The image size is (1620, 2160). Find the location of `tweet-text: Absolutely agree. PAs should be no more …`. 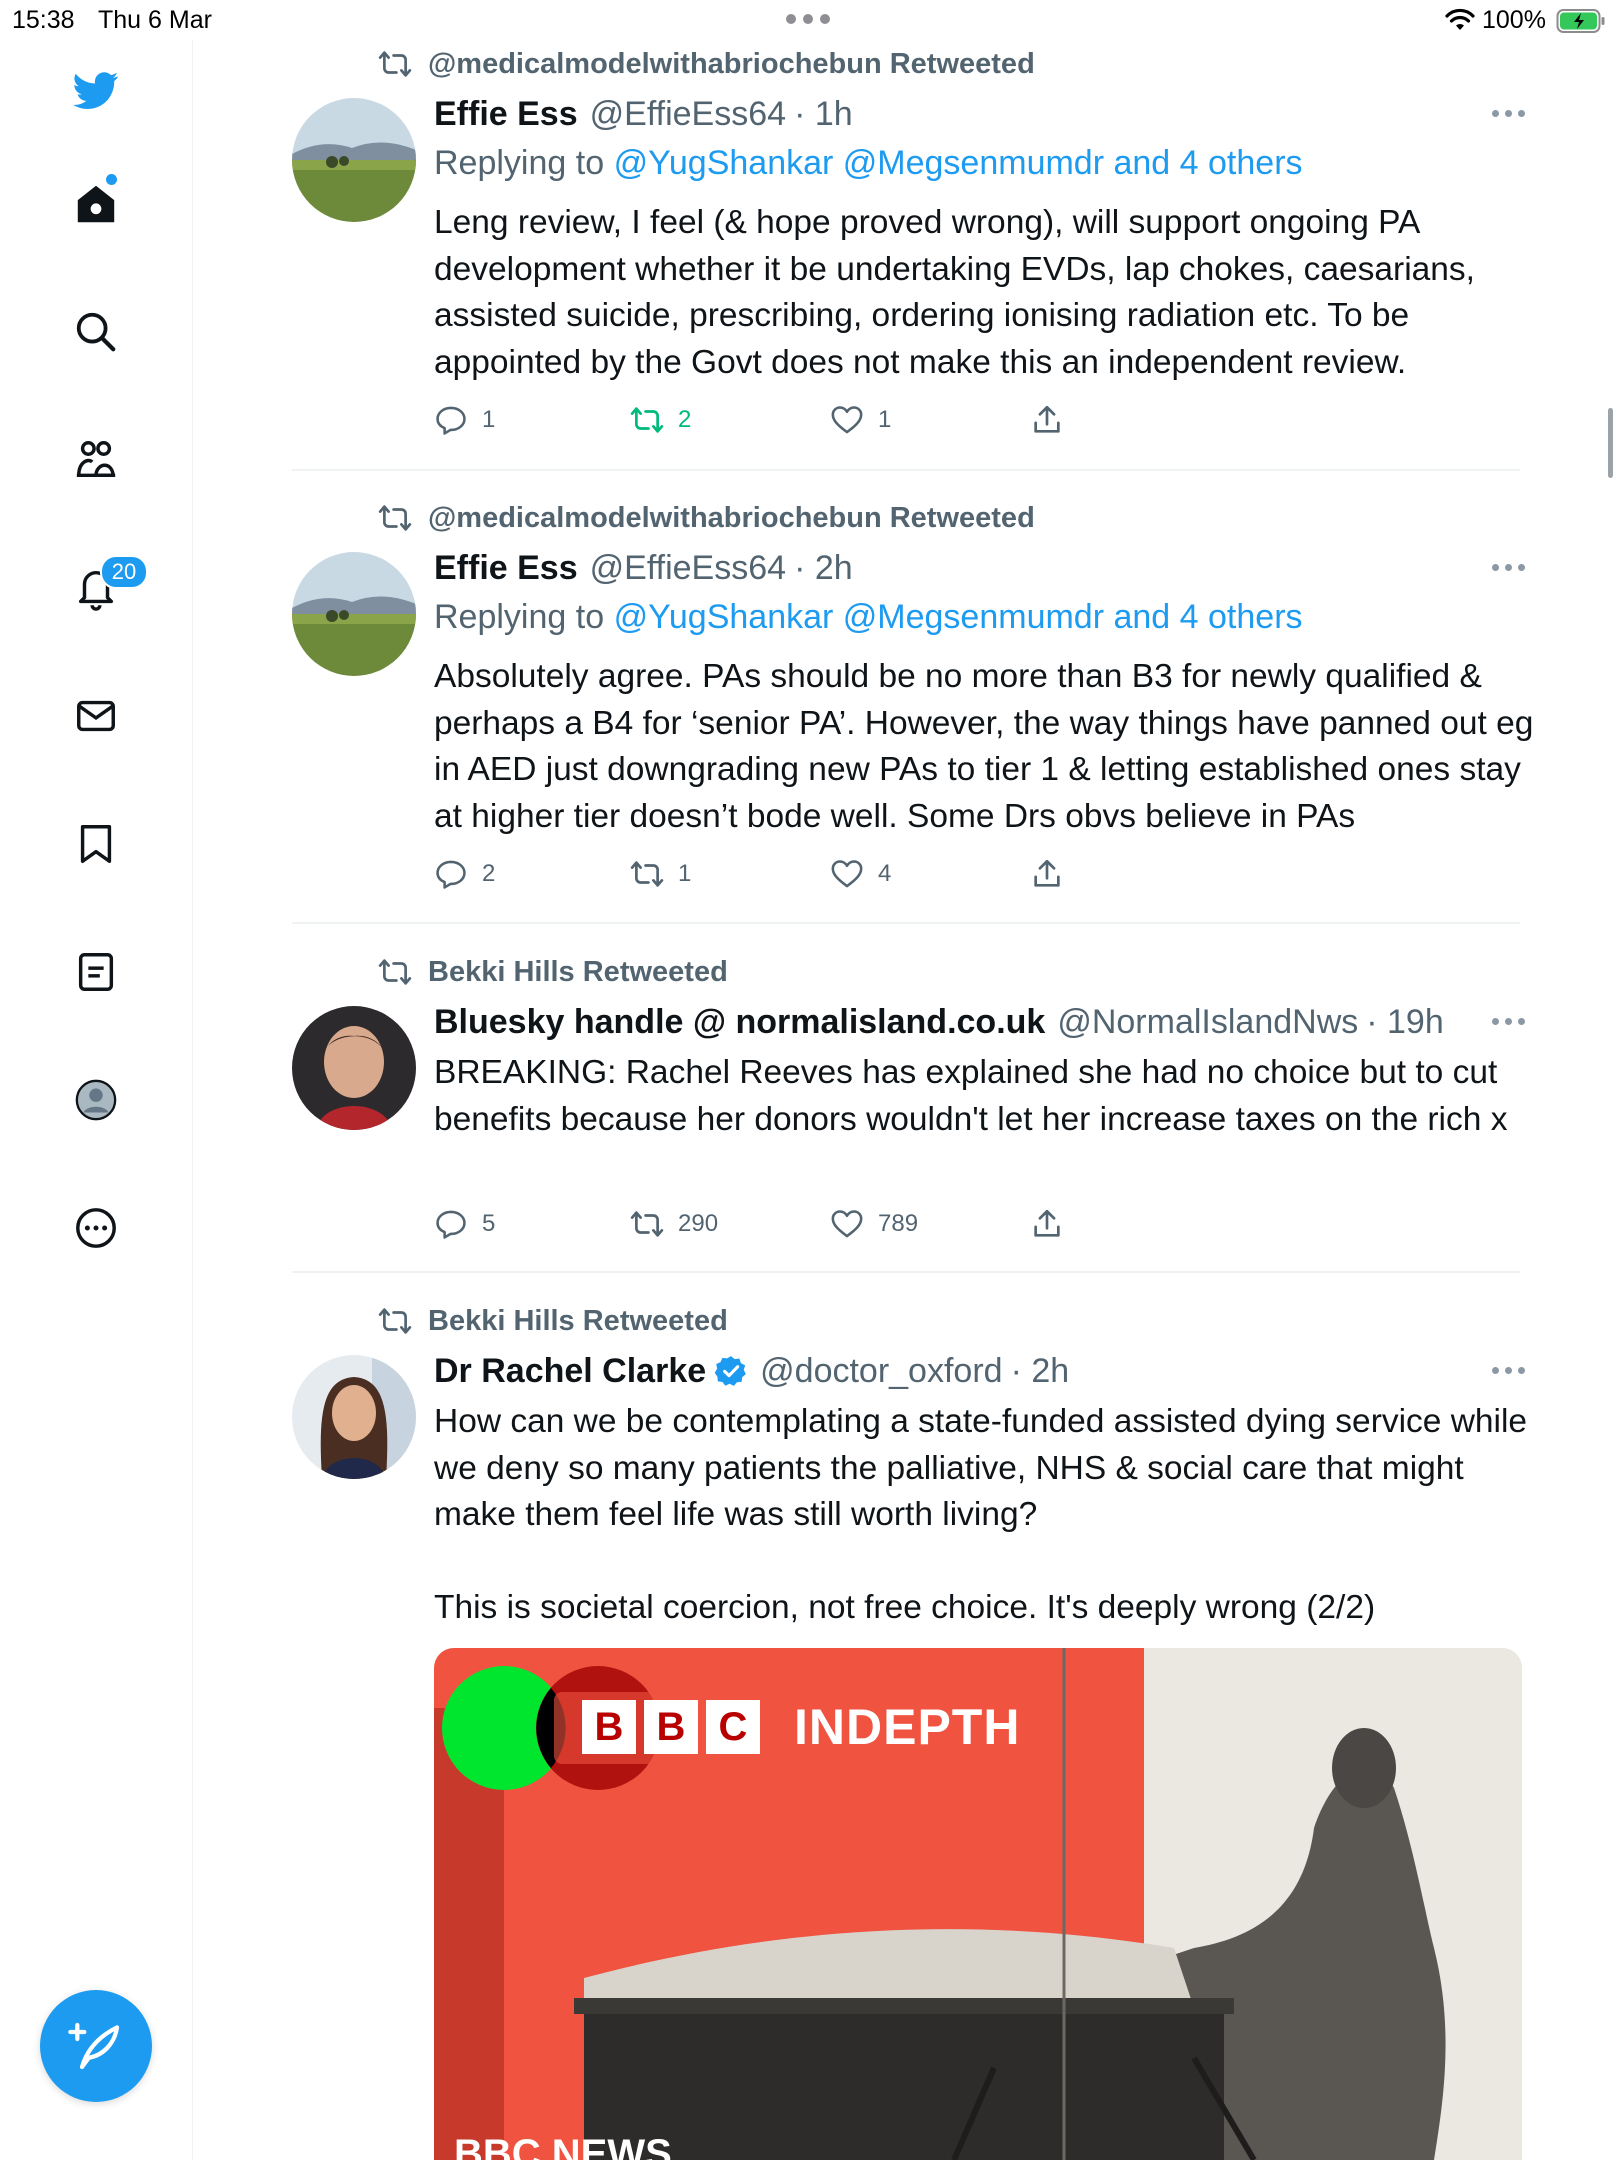

tweet-text: Absolutely agree. PAs should be no more … is located at coordinates (984, 746).